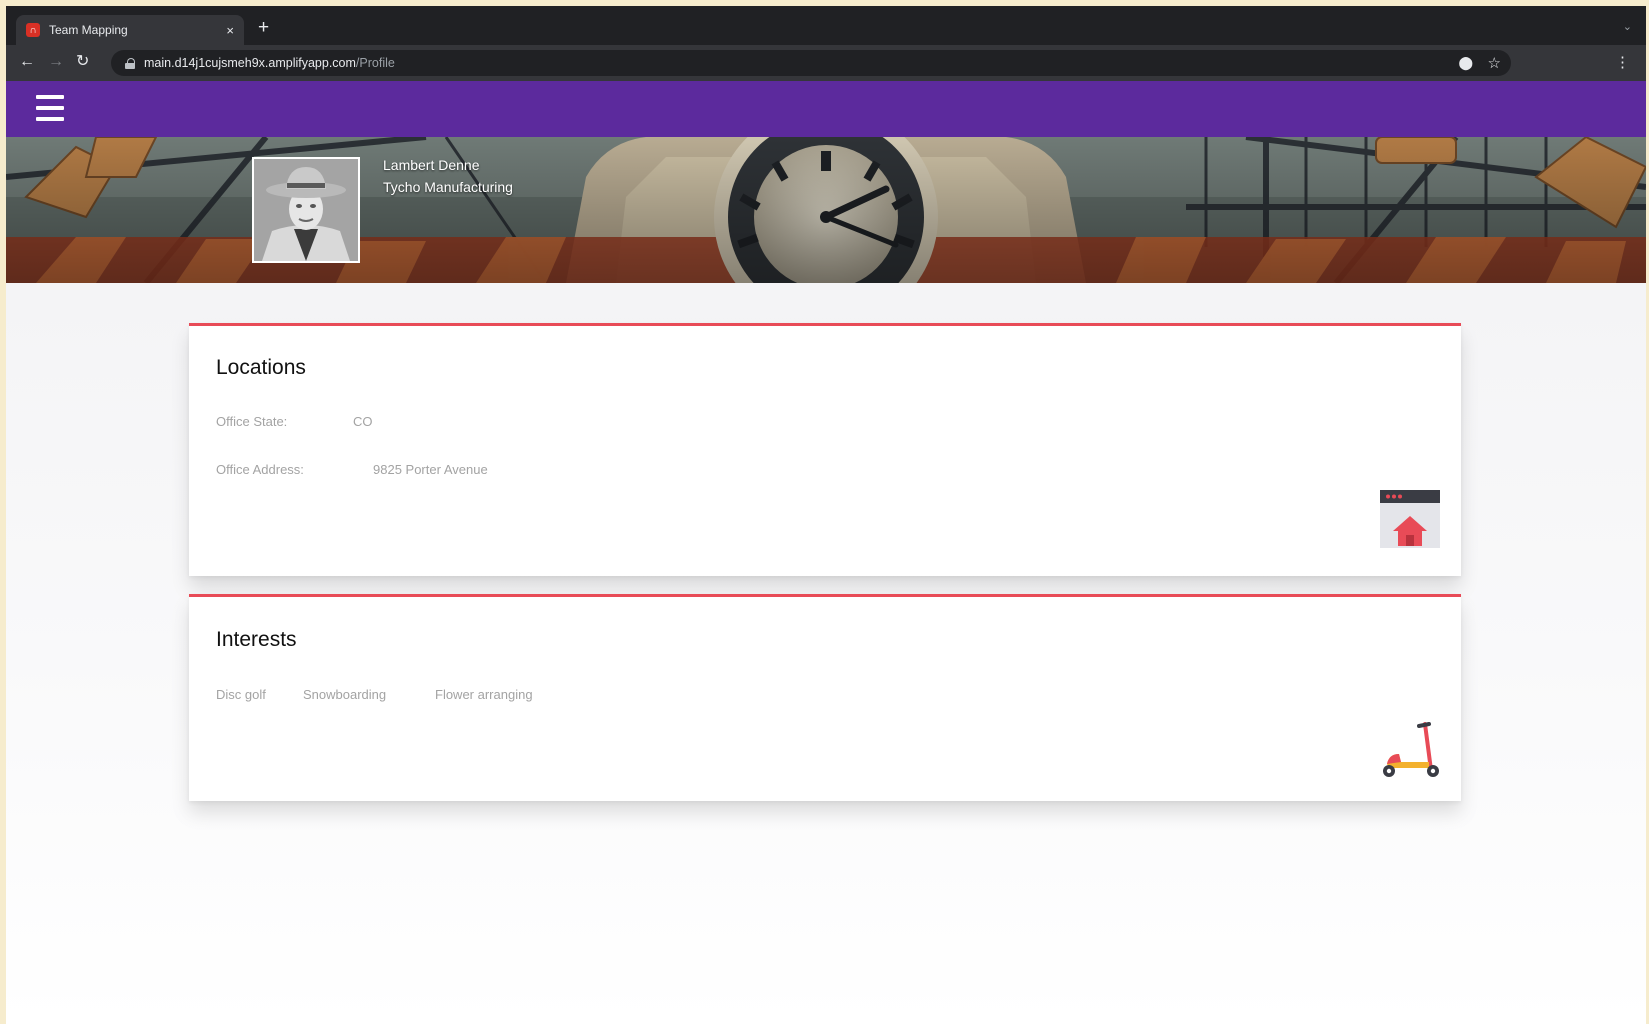 The width and height of the screenshot is (1649, 1024). I want to click on lock-icon, so click(130, 63).